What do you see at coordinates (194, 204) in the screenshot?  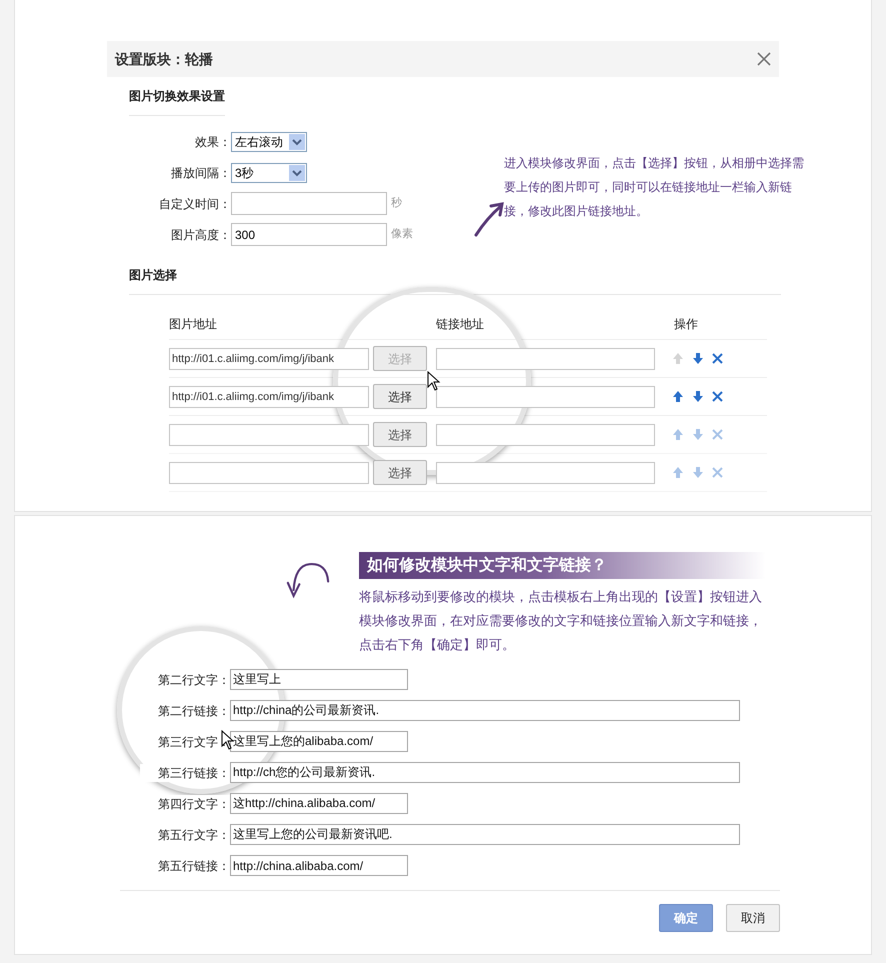 I see `field-label: 自定义时间：` at bounding box center [194, 204].